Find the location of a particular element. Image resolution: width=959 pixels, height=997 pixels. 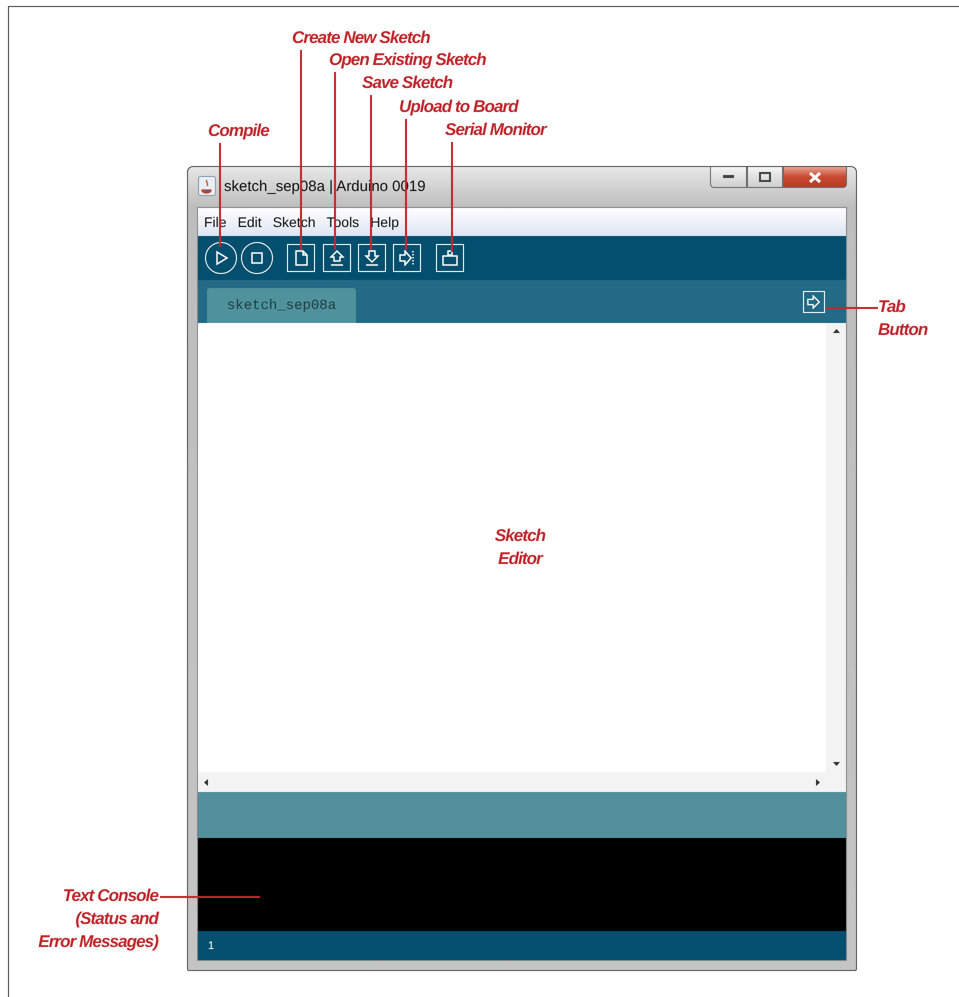

callout-label: Text Console (Status and Error Messages) is located at coordinates (97, 919).